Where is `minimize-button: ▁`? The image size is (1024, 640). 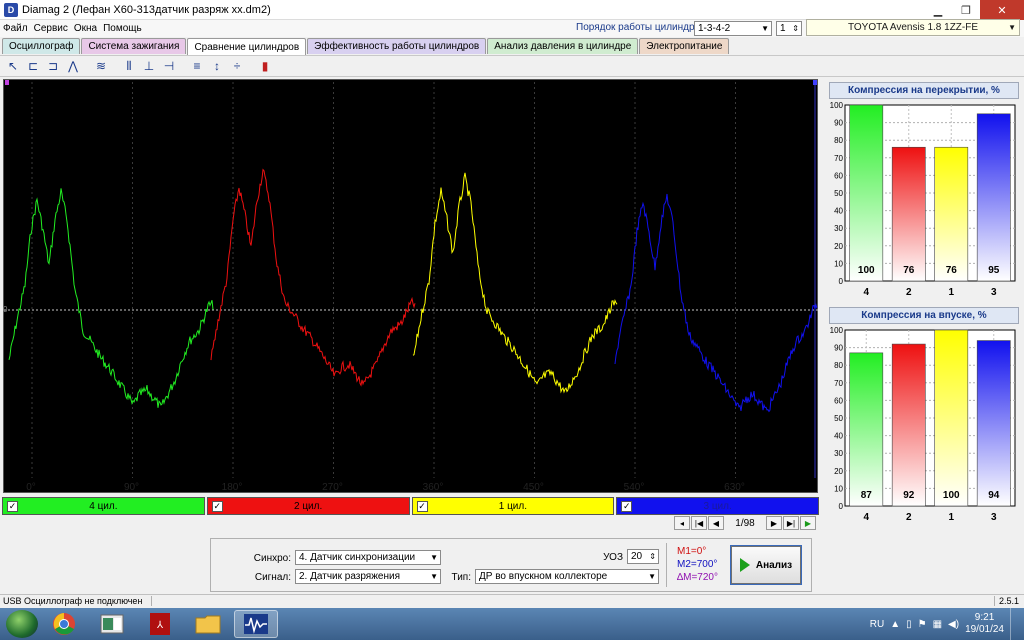
minimize-button: ▁ is located at coordinates (938, 10).